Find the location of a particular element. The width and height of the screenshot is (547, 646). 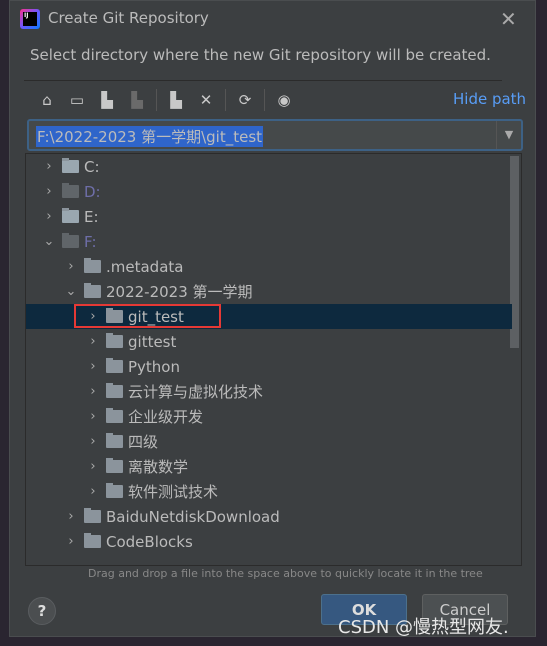

tree-row-label: .metadata is located at coordinates (145, 266).